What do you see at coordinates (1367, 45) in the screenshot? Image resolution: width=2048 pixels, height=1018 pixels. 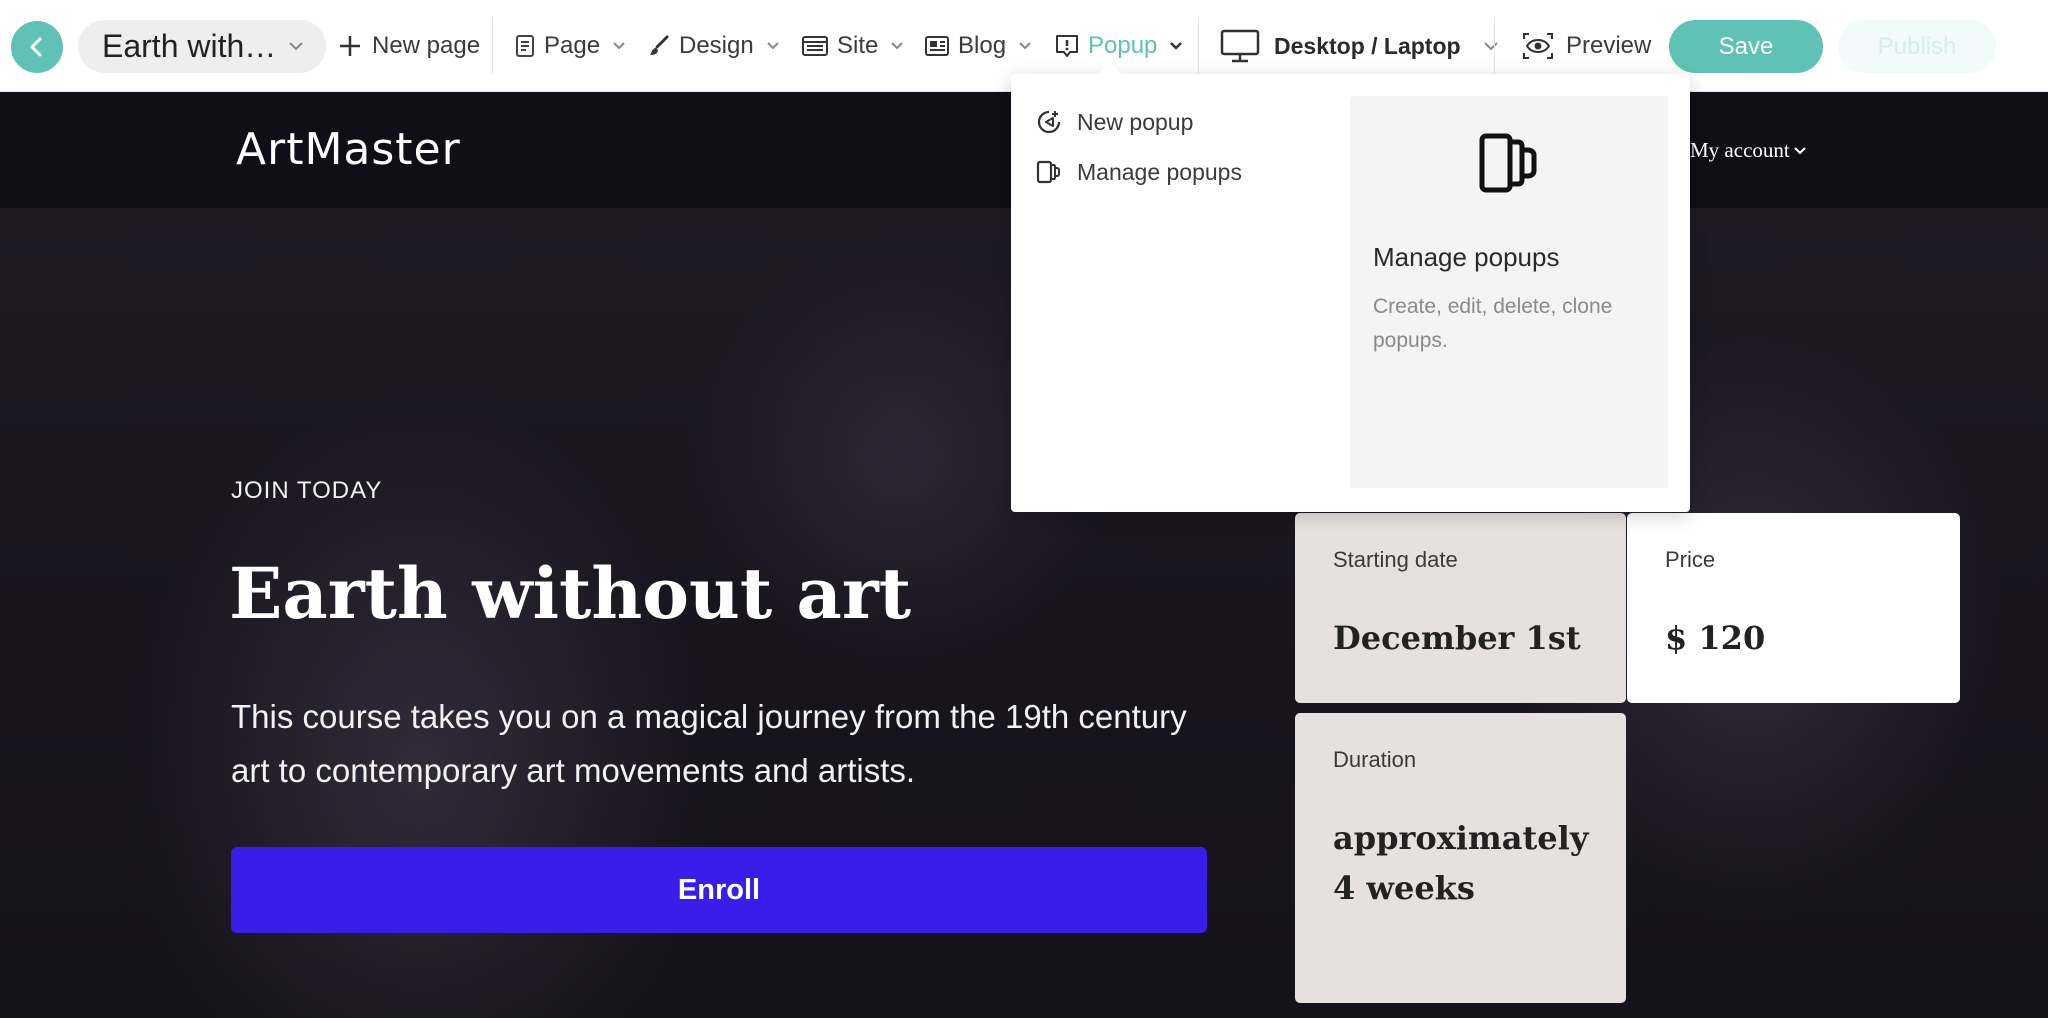 I see `device-label: Desktop / Laptop` at bounding box center [1367, 45].